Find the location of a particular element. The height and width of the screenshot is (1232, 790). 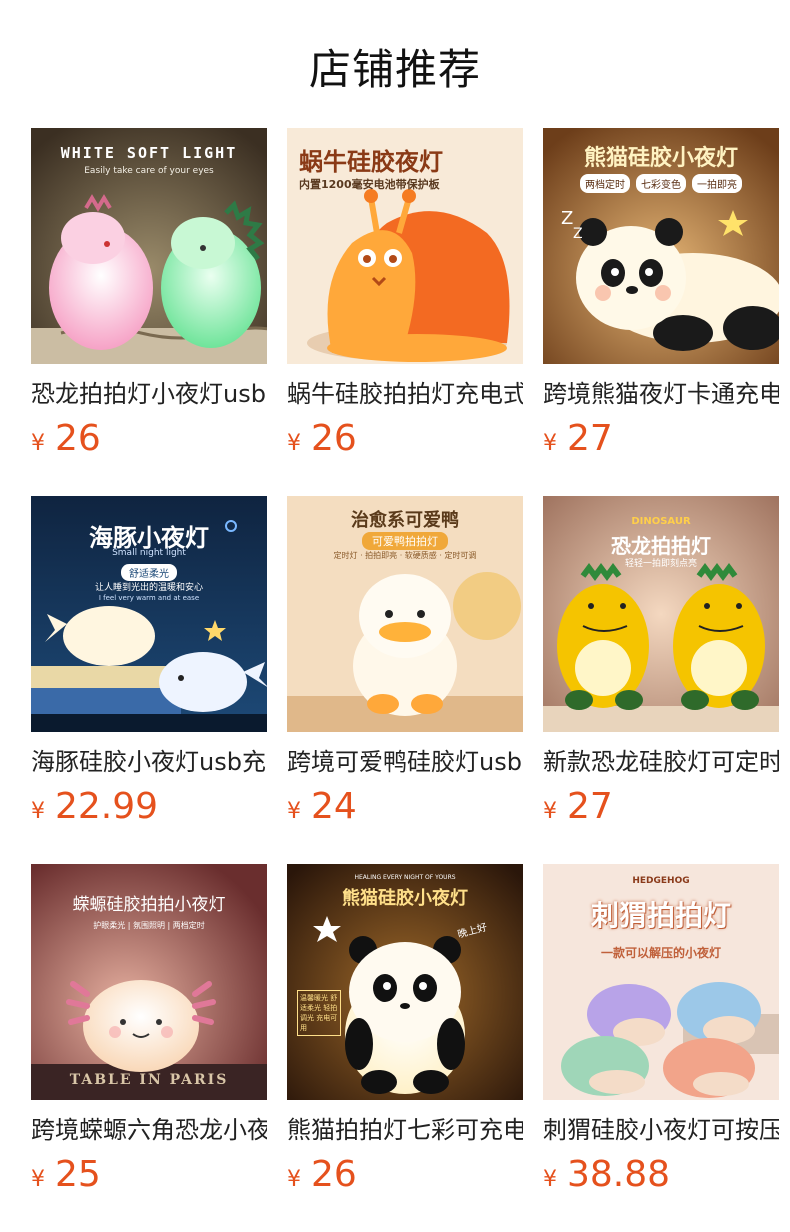

product-image-tagline: 让人睡到光出的温暖和安心 is located at coordinates (148, 588).